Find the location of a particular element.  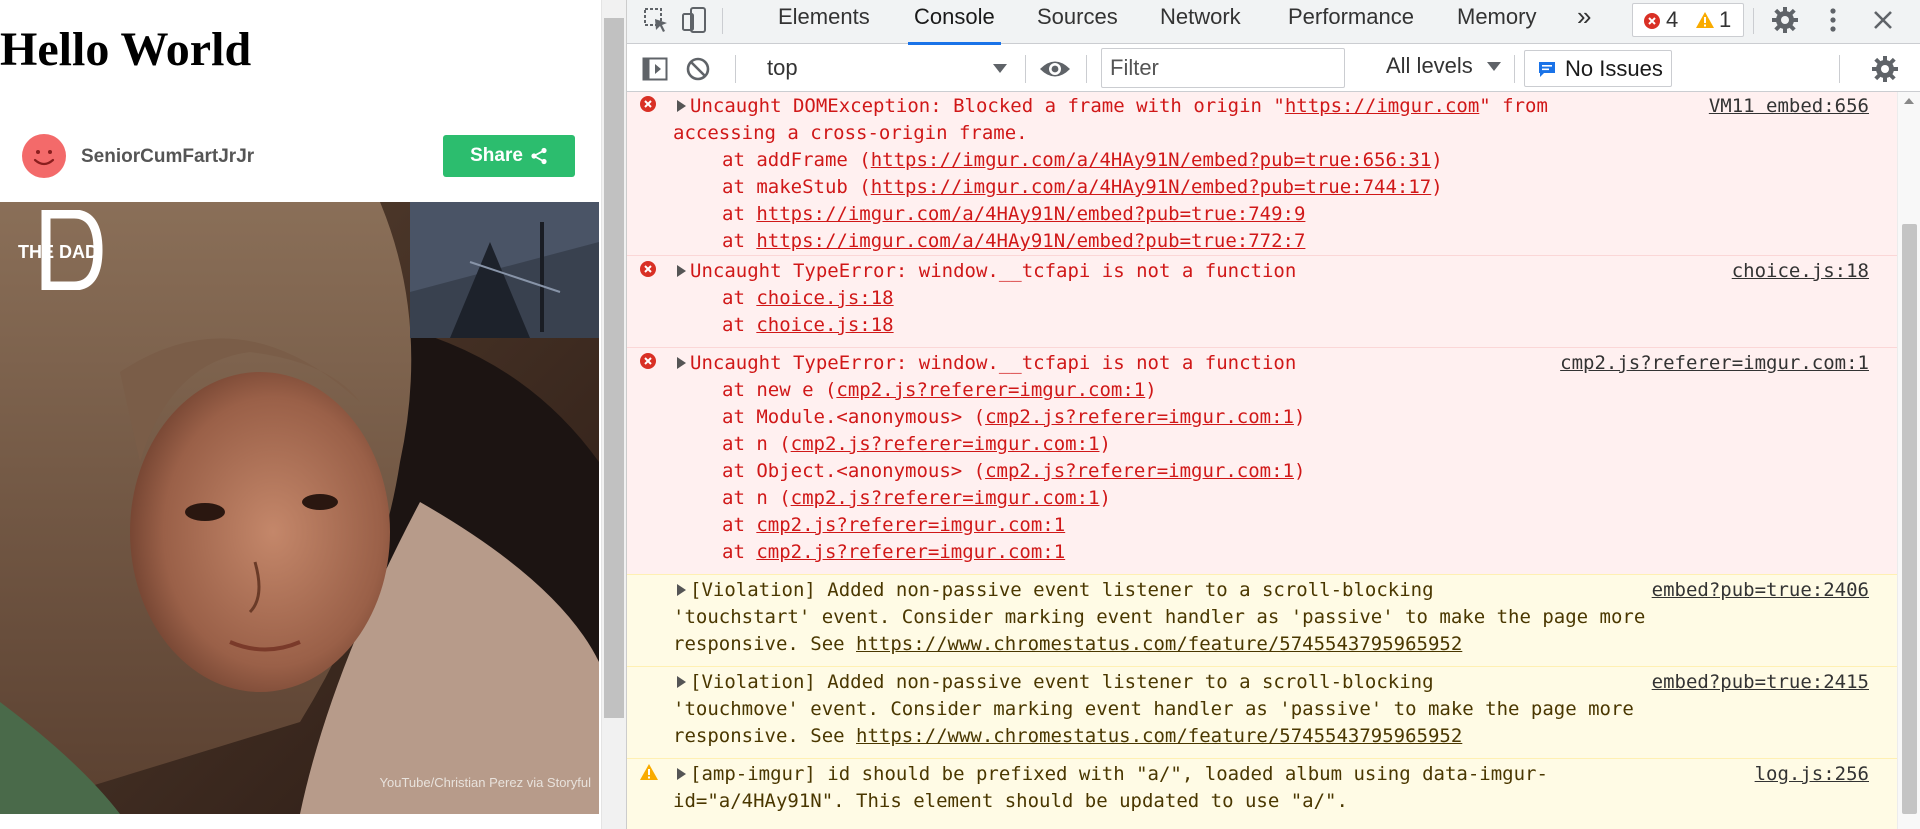

issues-label: No Issues is located at coordinates (1614, 68).